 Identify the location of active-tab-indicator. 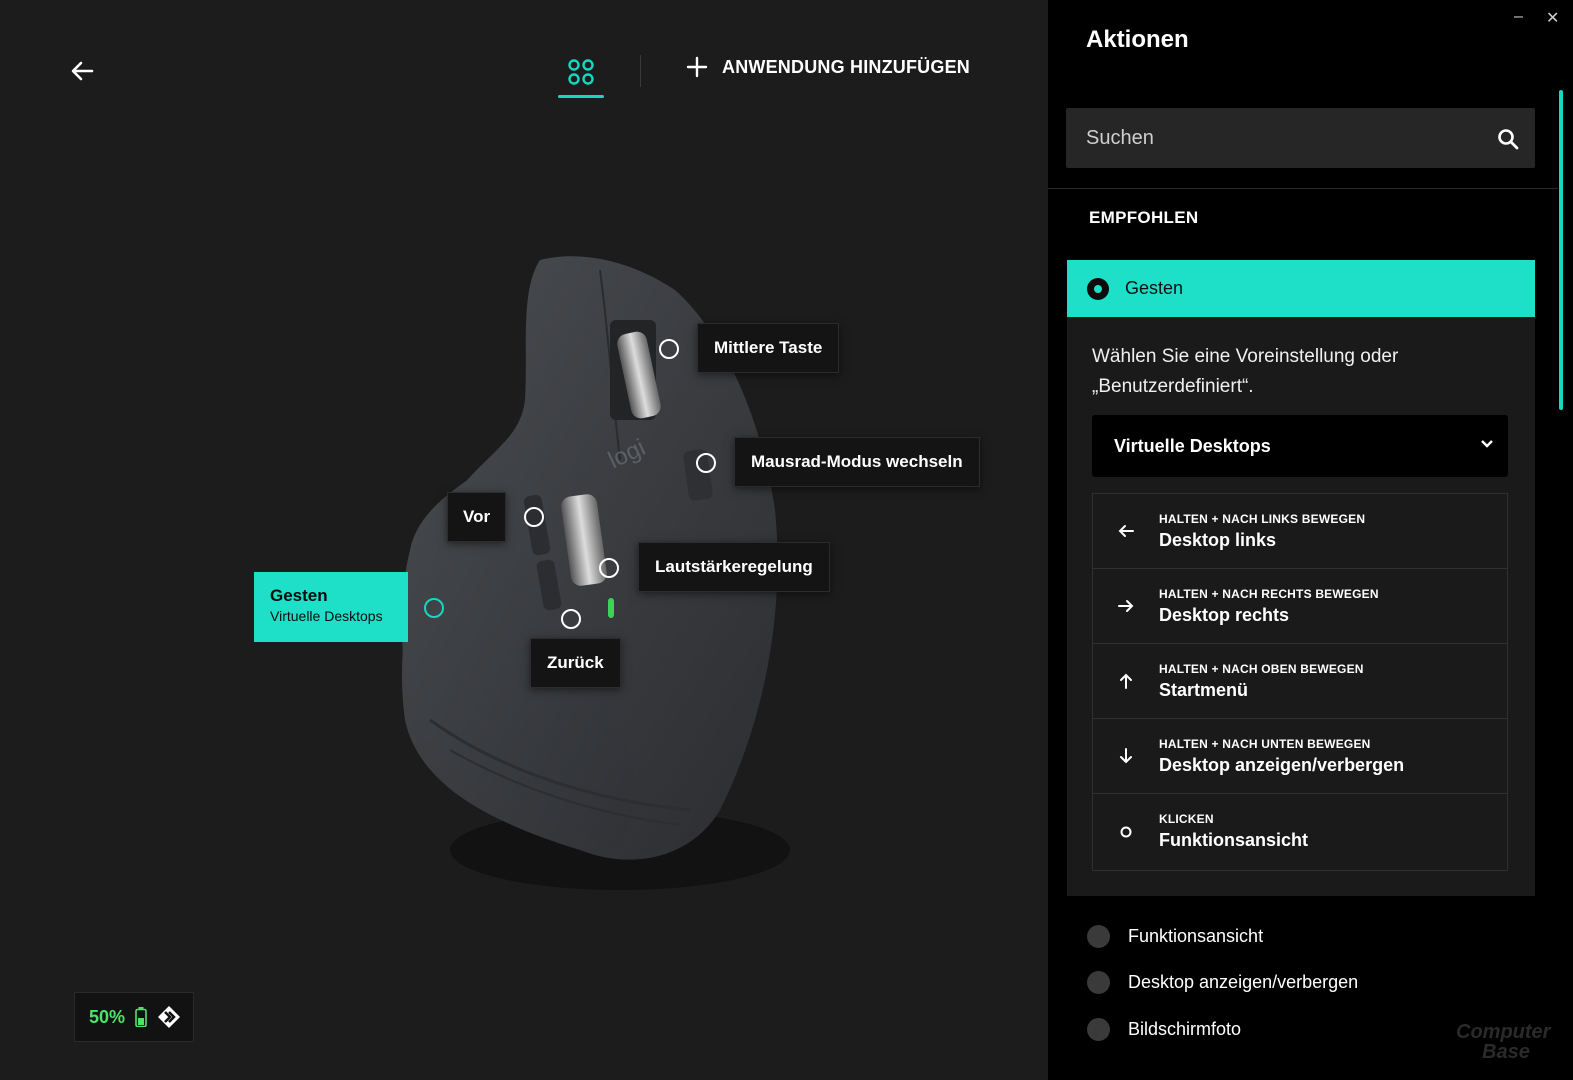
(581, 96).